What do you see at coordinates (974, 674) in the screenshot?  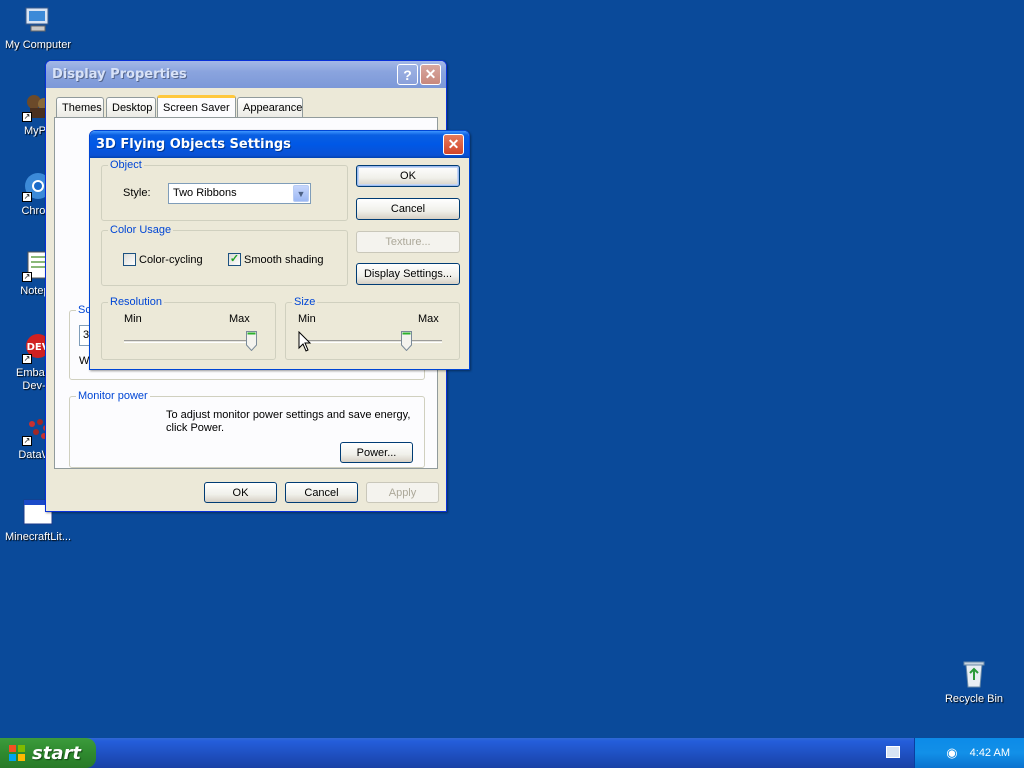 I see `recycle-bin-icon` at bounding box center [974, 674].